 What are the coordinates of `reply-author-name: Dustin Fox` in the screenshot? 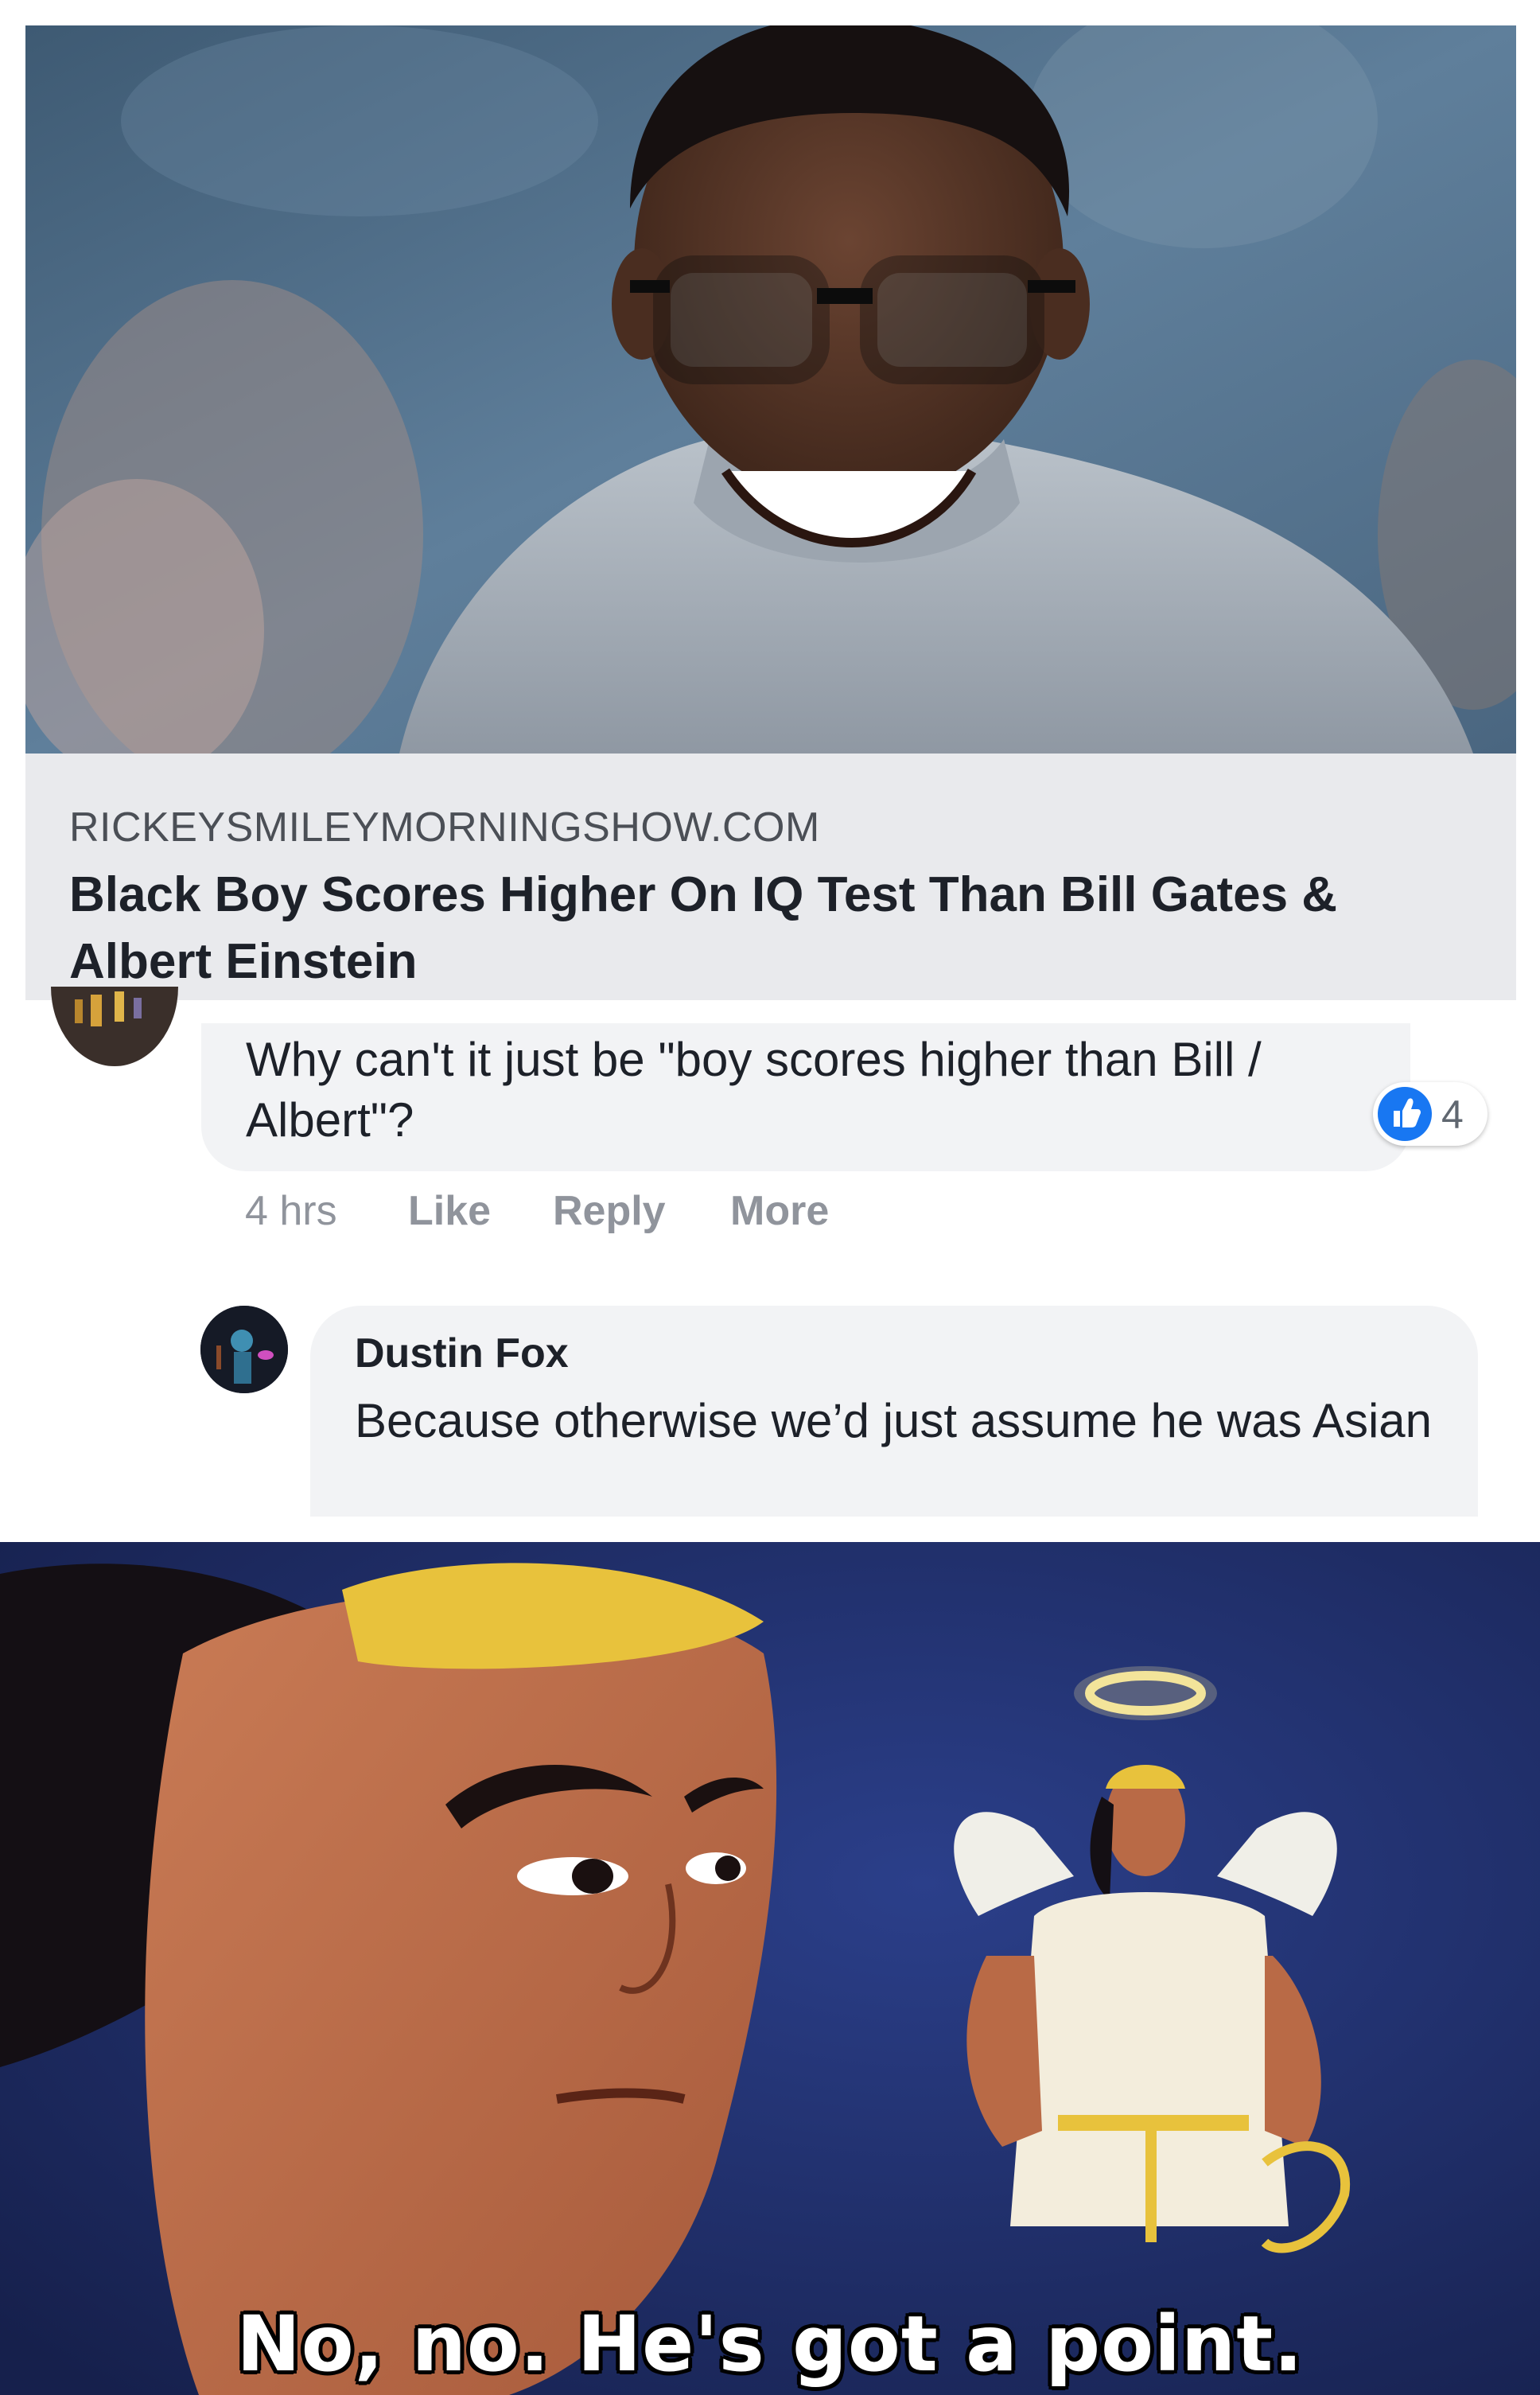 It's located at (462, 1353).